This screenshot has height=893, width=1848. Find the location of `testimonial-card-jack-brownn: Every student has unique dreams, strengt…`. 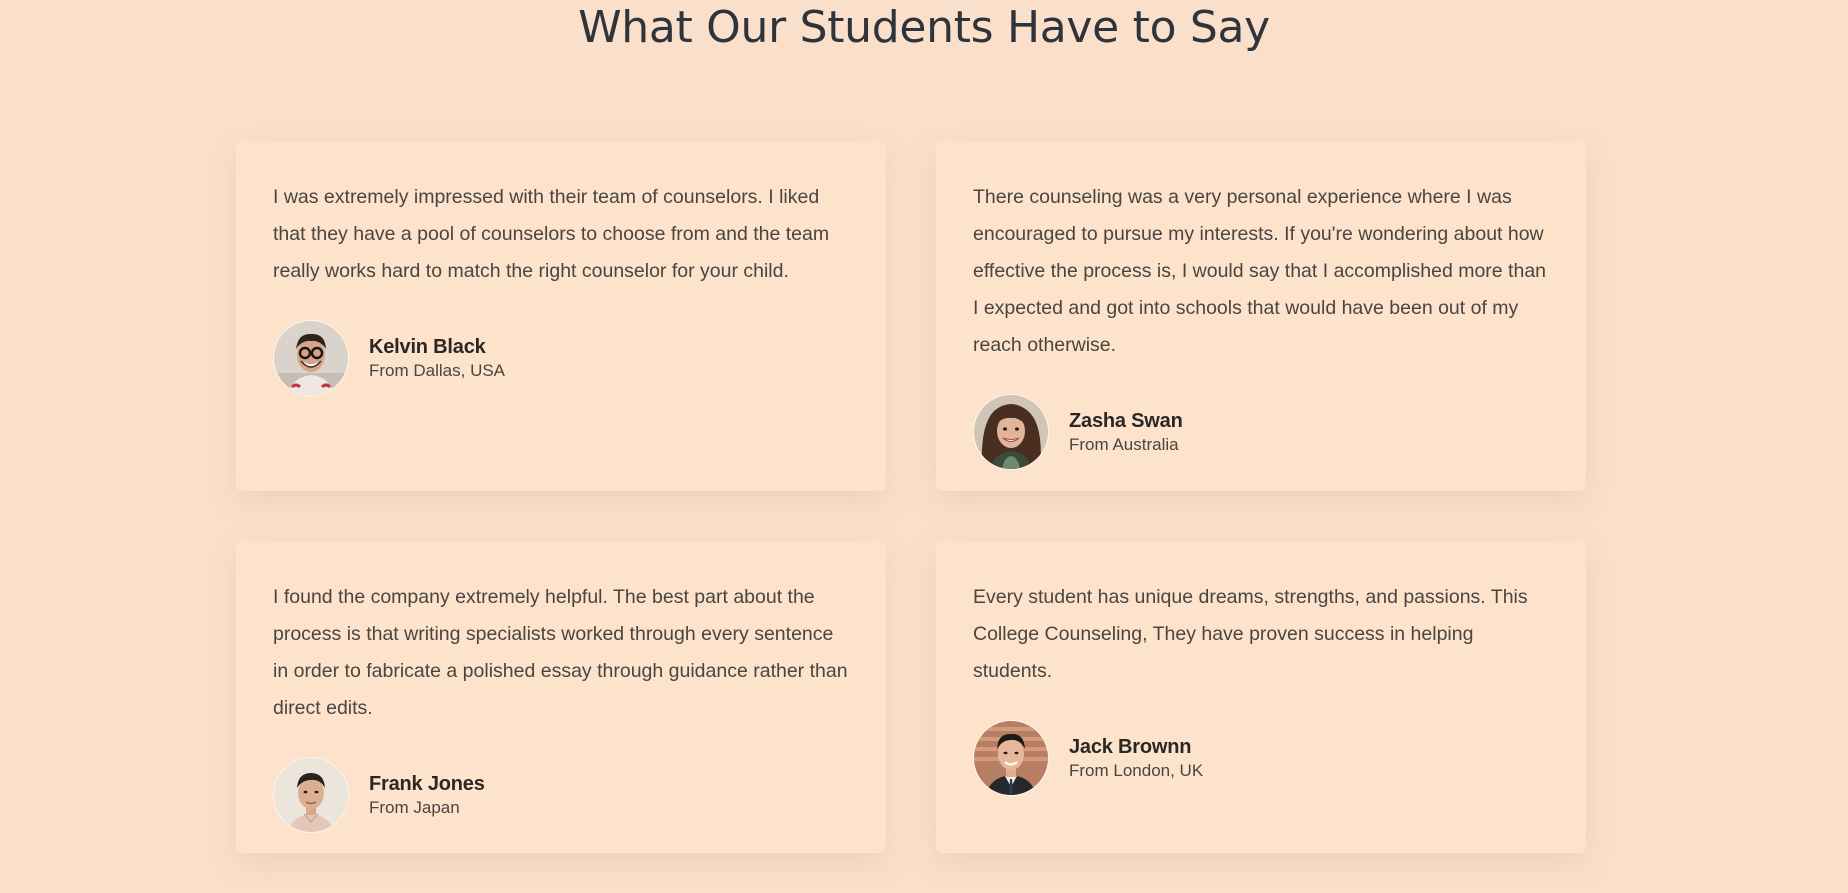

testimonial-card-jack-brownn: Every student has unique dreams, strengt… is located at coordinates (1261, 697).